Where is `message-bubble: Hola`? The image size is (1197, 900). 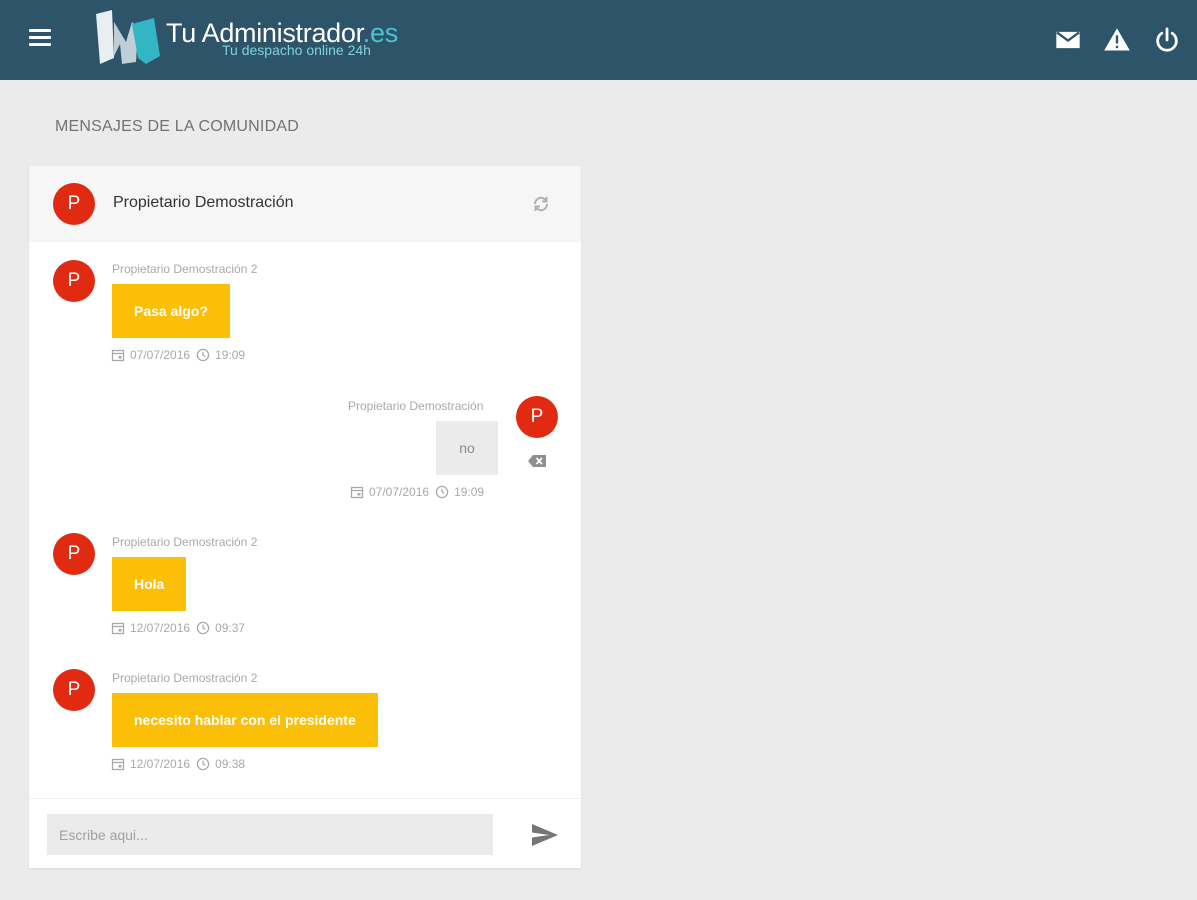
message-bubble: Hola is located at coordinates (149, 584).